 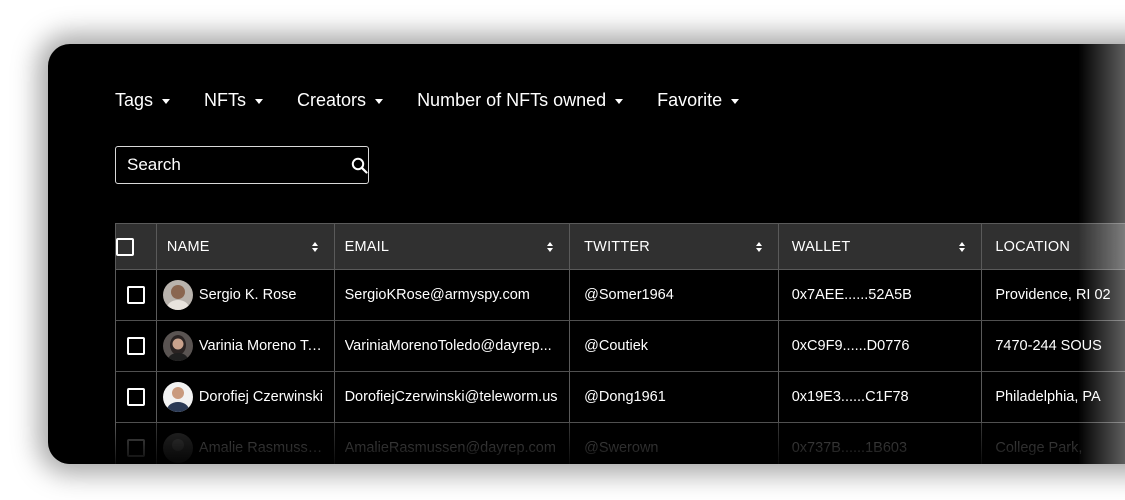 I want to click on twitter-cell: @Somer1964, so click(x=674, y=295).